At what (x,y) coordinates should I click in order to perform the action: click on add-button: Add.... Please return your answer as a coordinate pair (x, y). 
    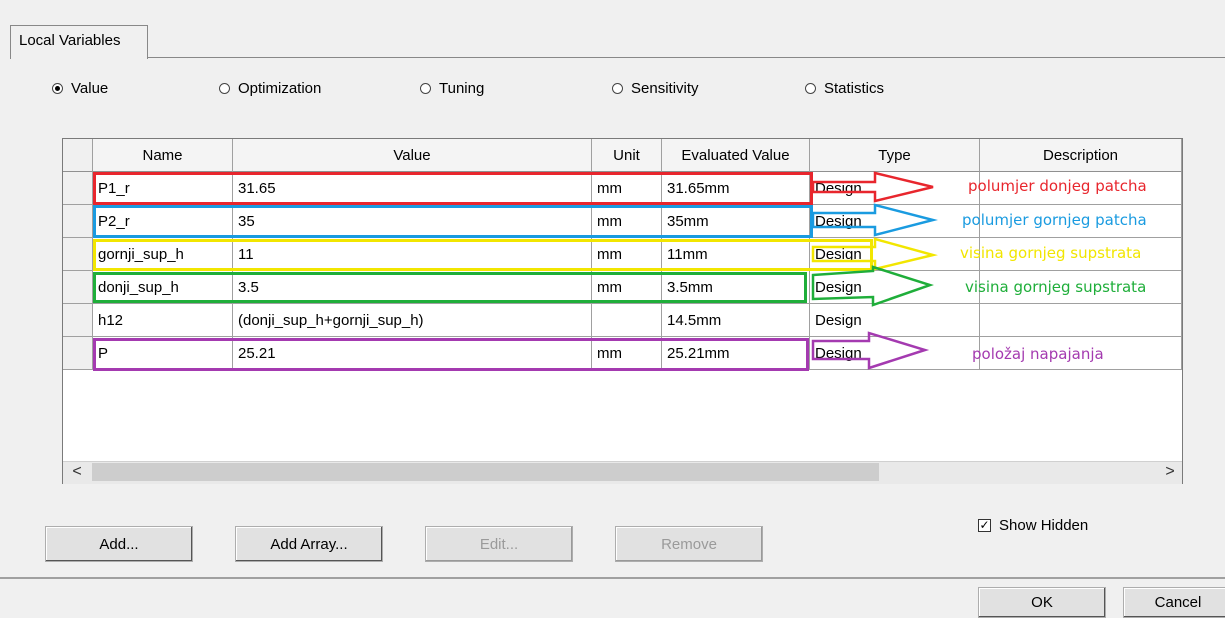
    Looking at the image, I should click on (119, 544).